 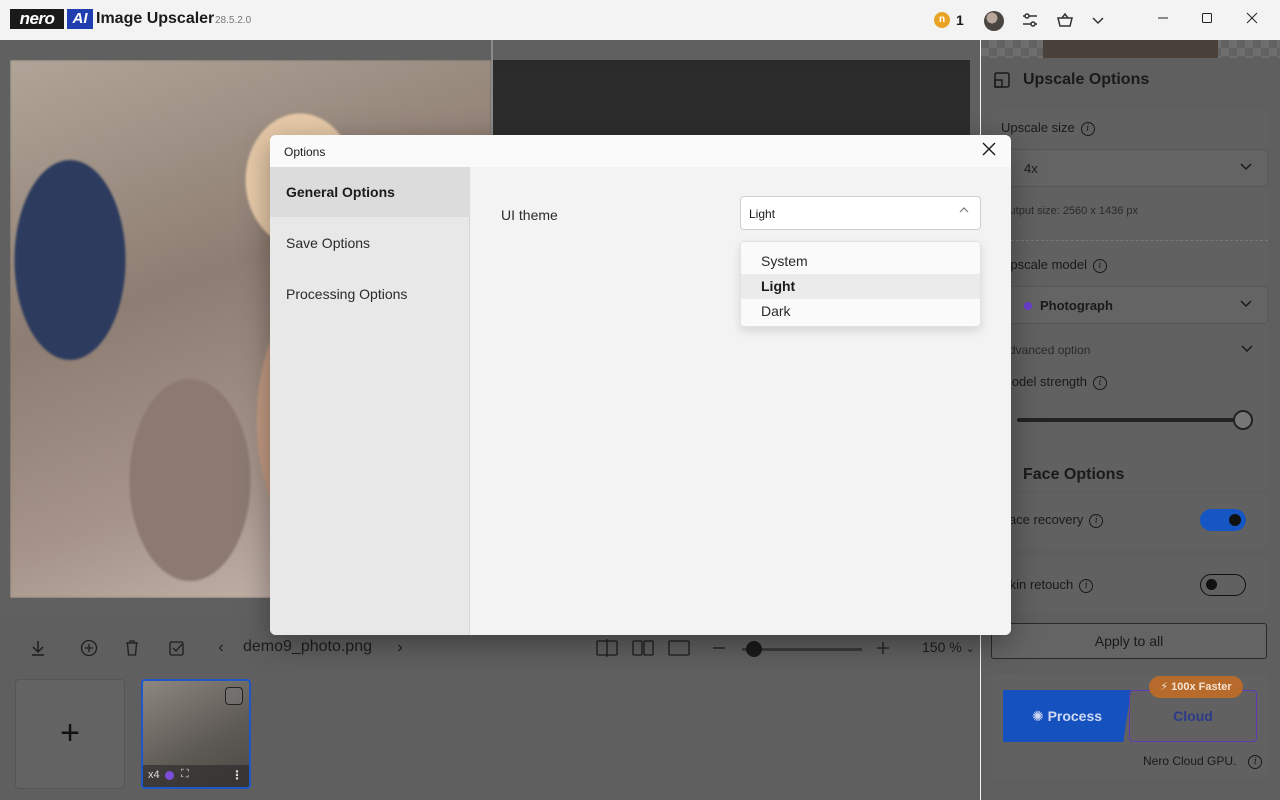 I want to click on aperture-icon: ✺, so click(x=1037, y=716).